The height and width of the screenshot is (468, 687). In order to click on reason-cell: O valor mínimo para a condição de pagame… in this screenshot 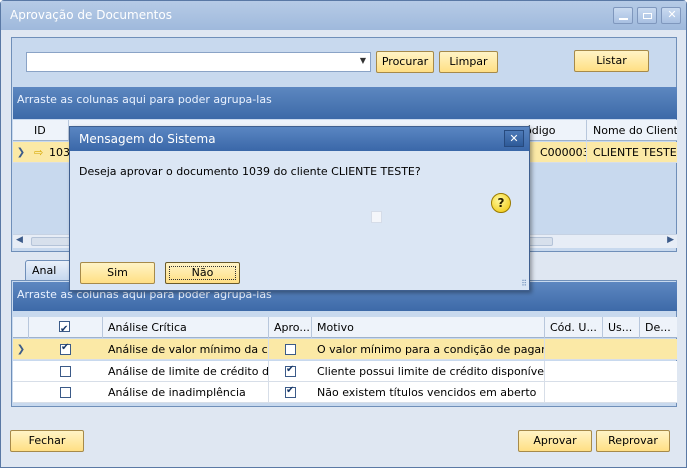, I will do `click(428, 349)`.